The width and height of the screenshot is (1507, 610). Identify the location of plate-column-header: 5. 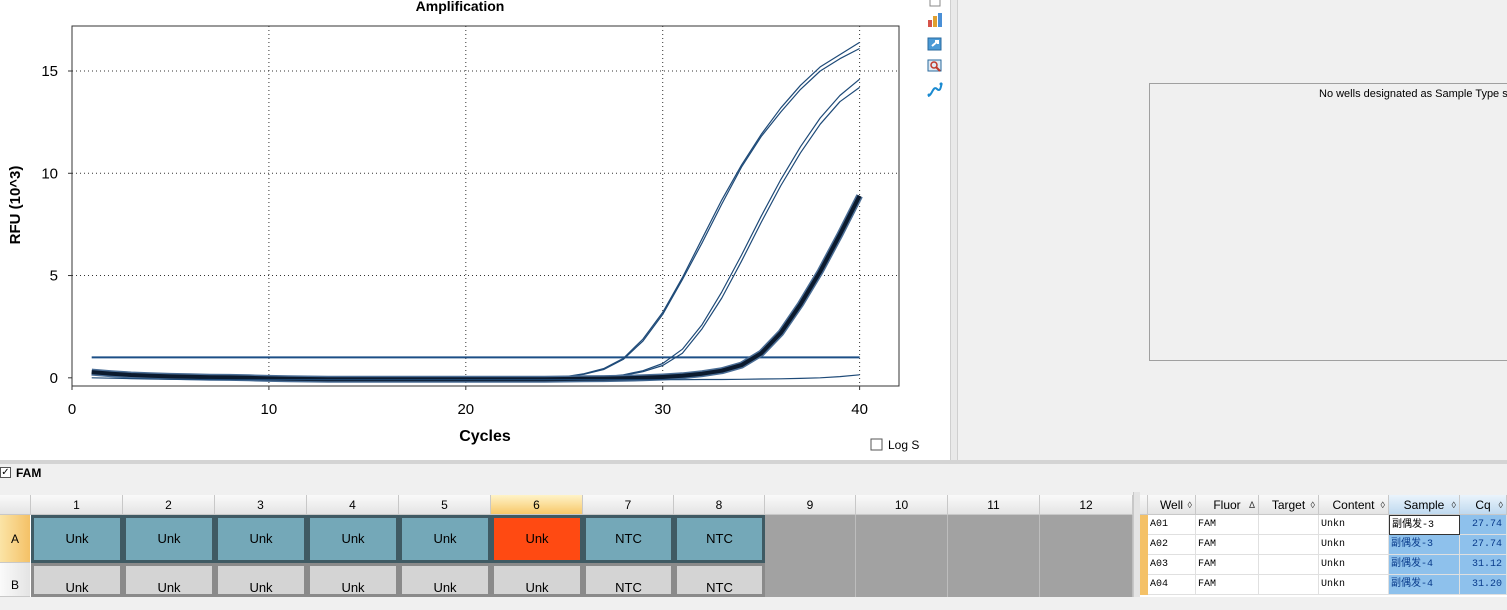
(445, 505).